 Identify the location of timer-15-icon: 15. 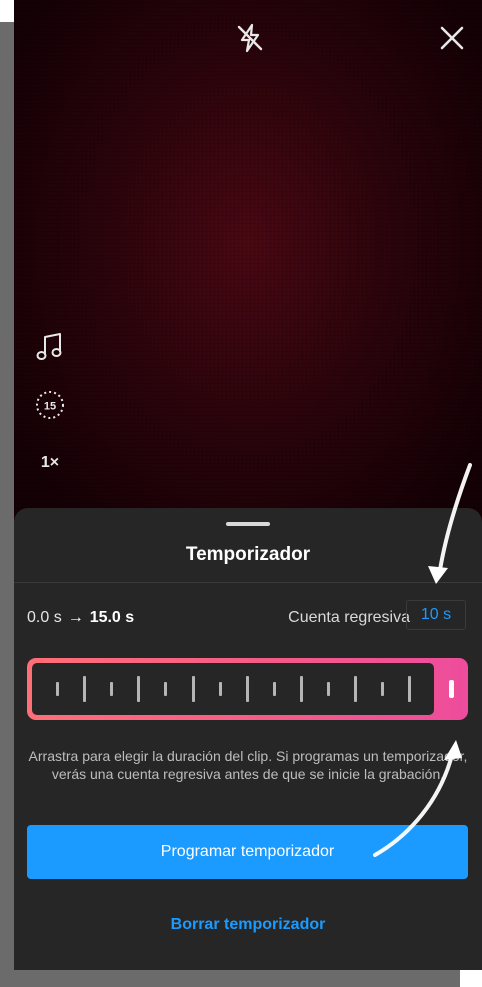
(50, 405).